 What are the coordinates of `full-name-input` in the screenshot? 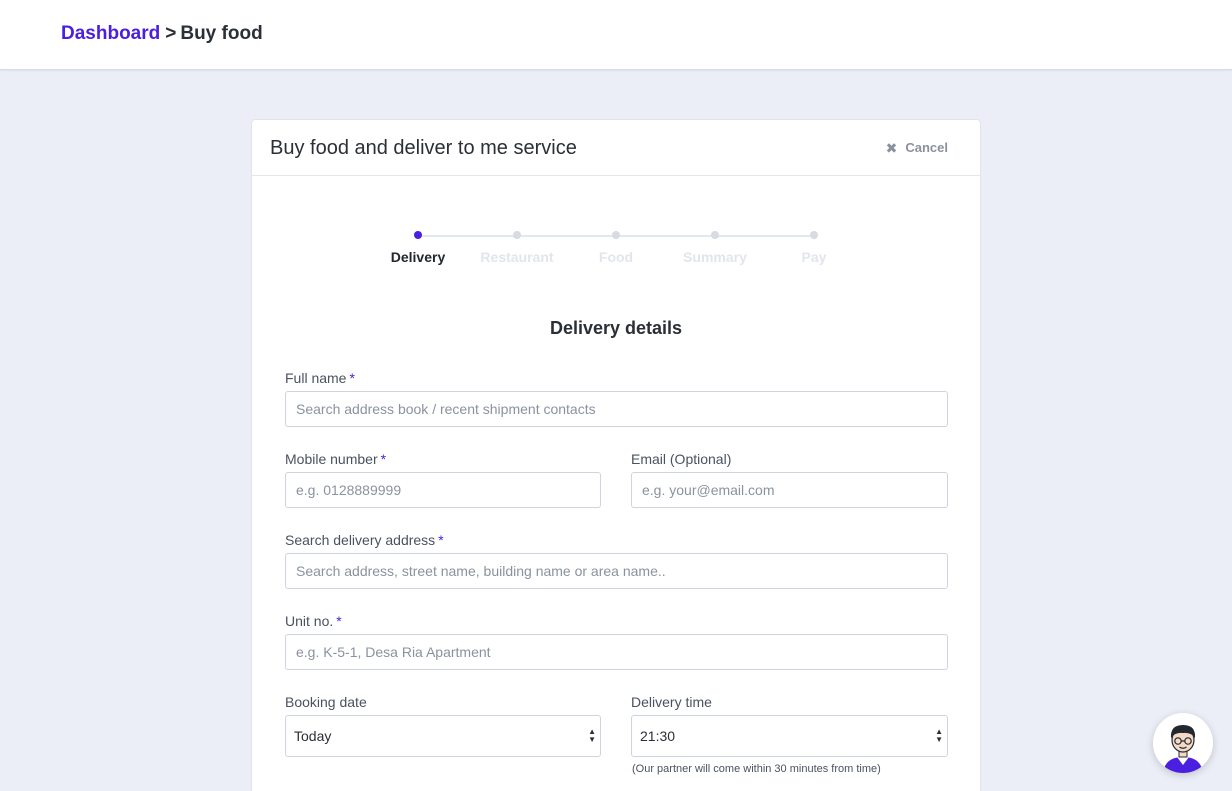 It's located at (616, 409).